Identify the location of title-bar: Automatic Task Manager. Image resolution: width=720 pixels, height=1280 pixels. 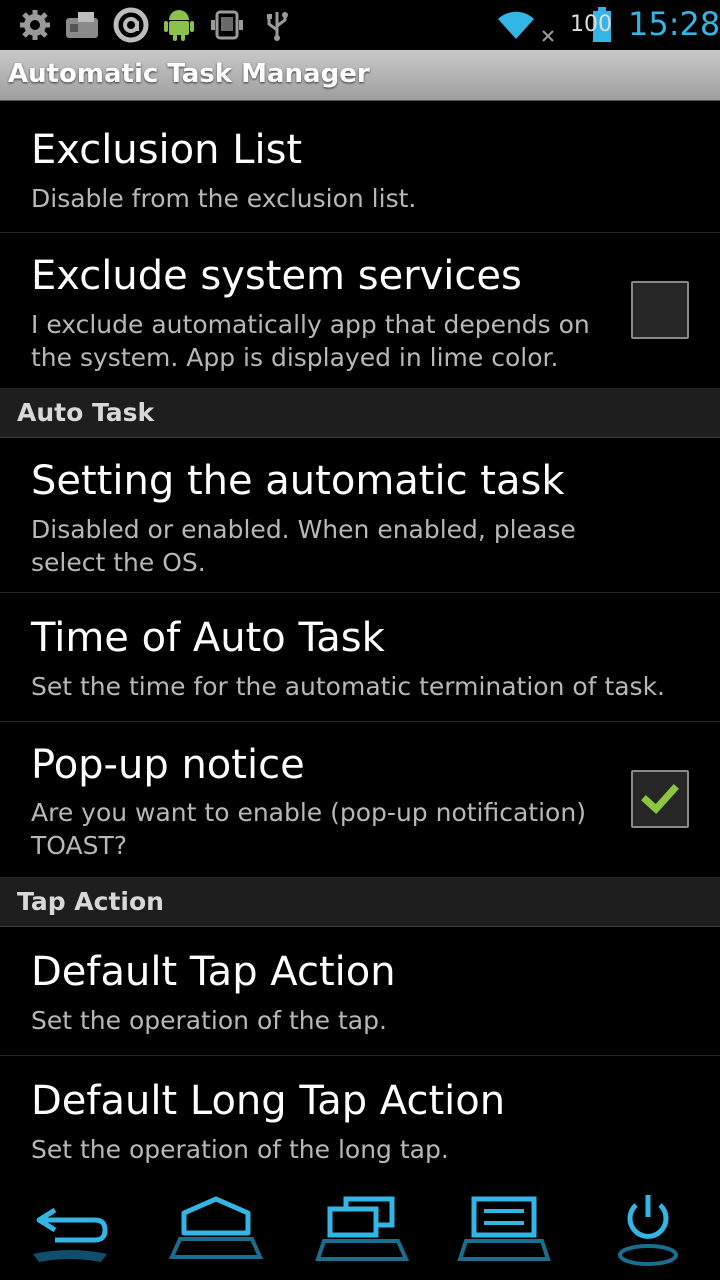
(360, 75).